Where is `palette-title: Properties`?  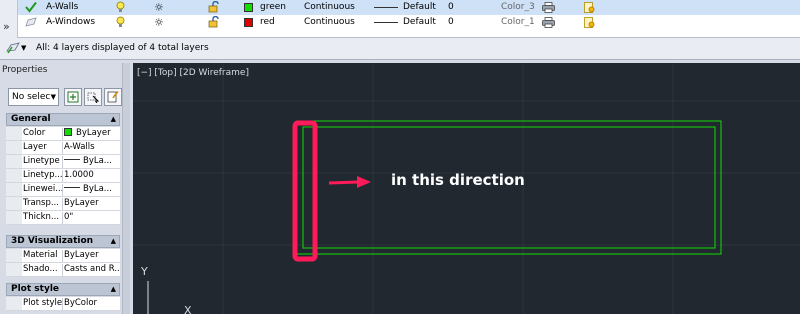 palette-title: Properties is located at coordinates (25, 70).